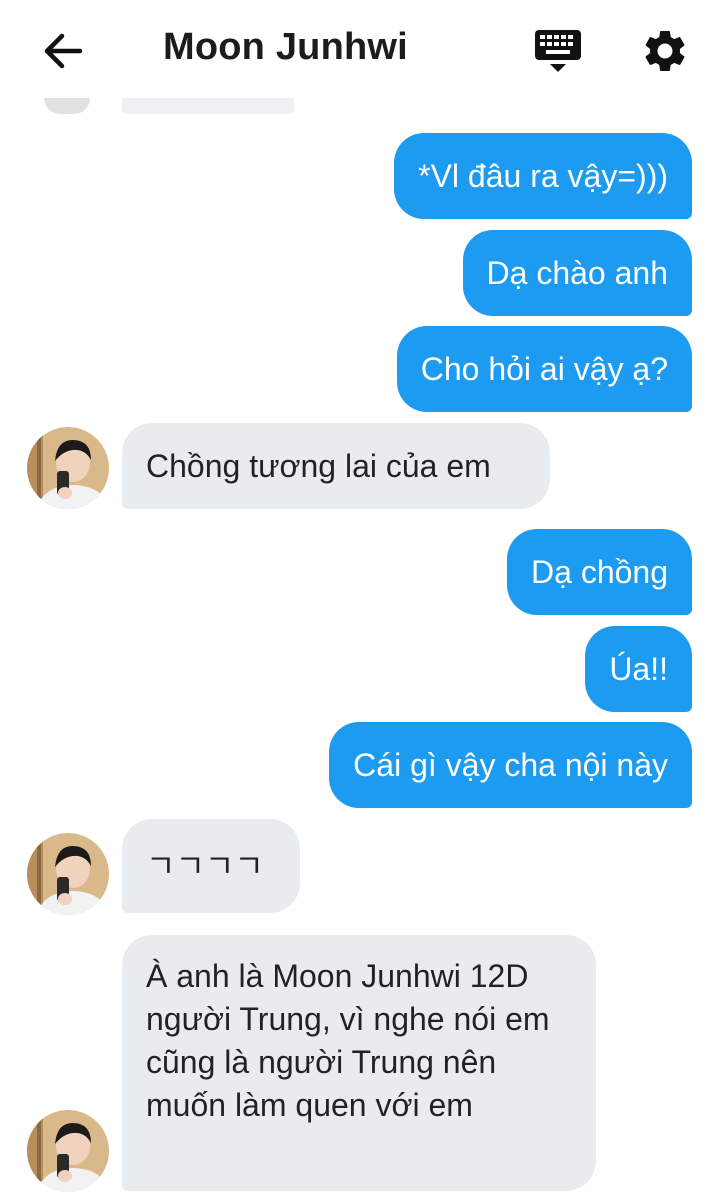 The image size is (720, 1203). I want to click on back-button, so click(63, 51).